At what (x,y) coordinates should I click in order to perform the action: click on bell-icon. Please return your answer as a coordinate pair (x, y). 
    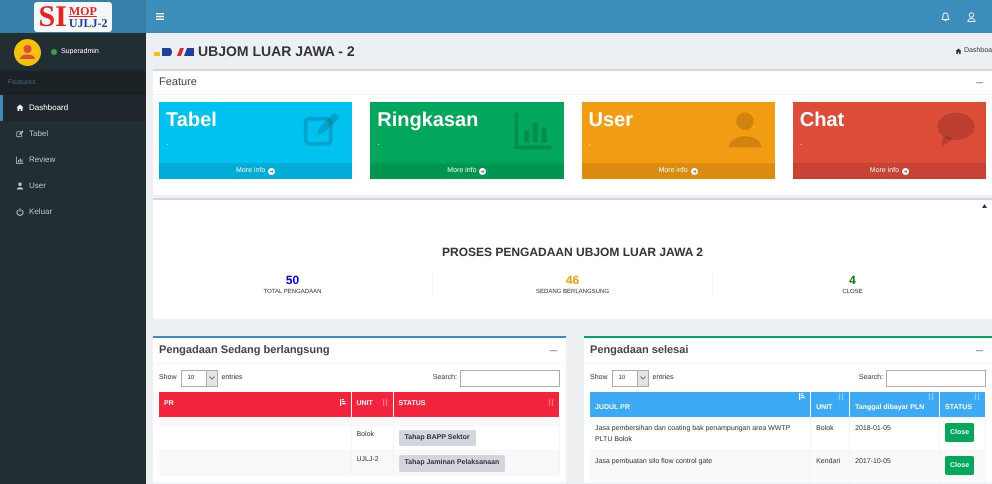
    Looking at the image, I should click on (945, 17).